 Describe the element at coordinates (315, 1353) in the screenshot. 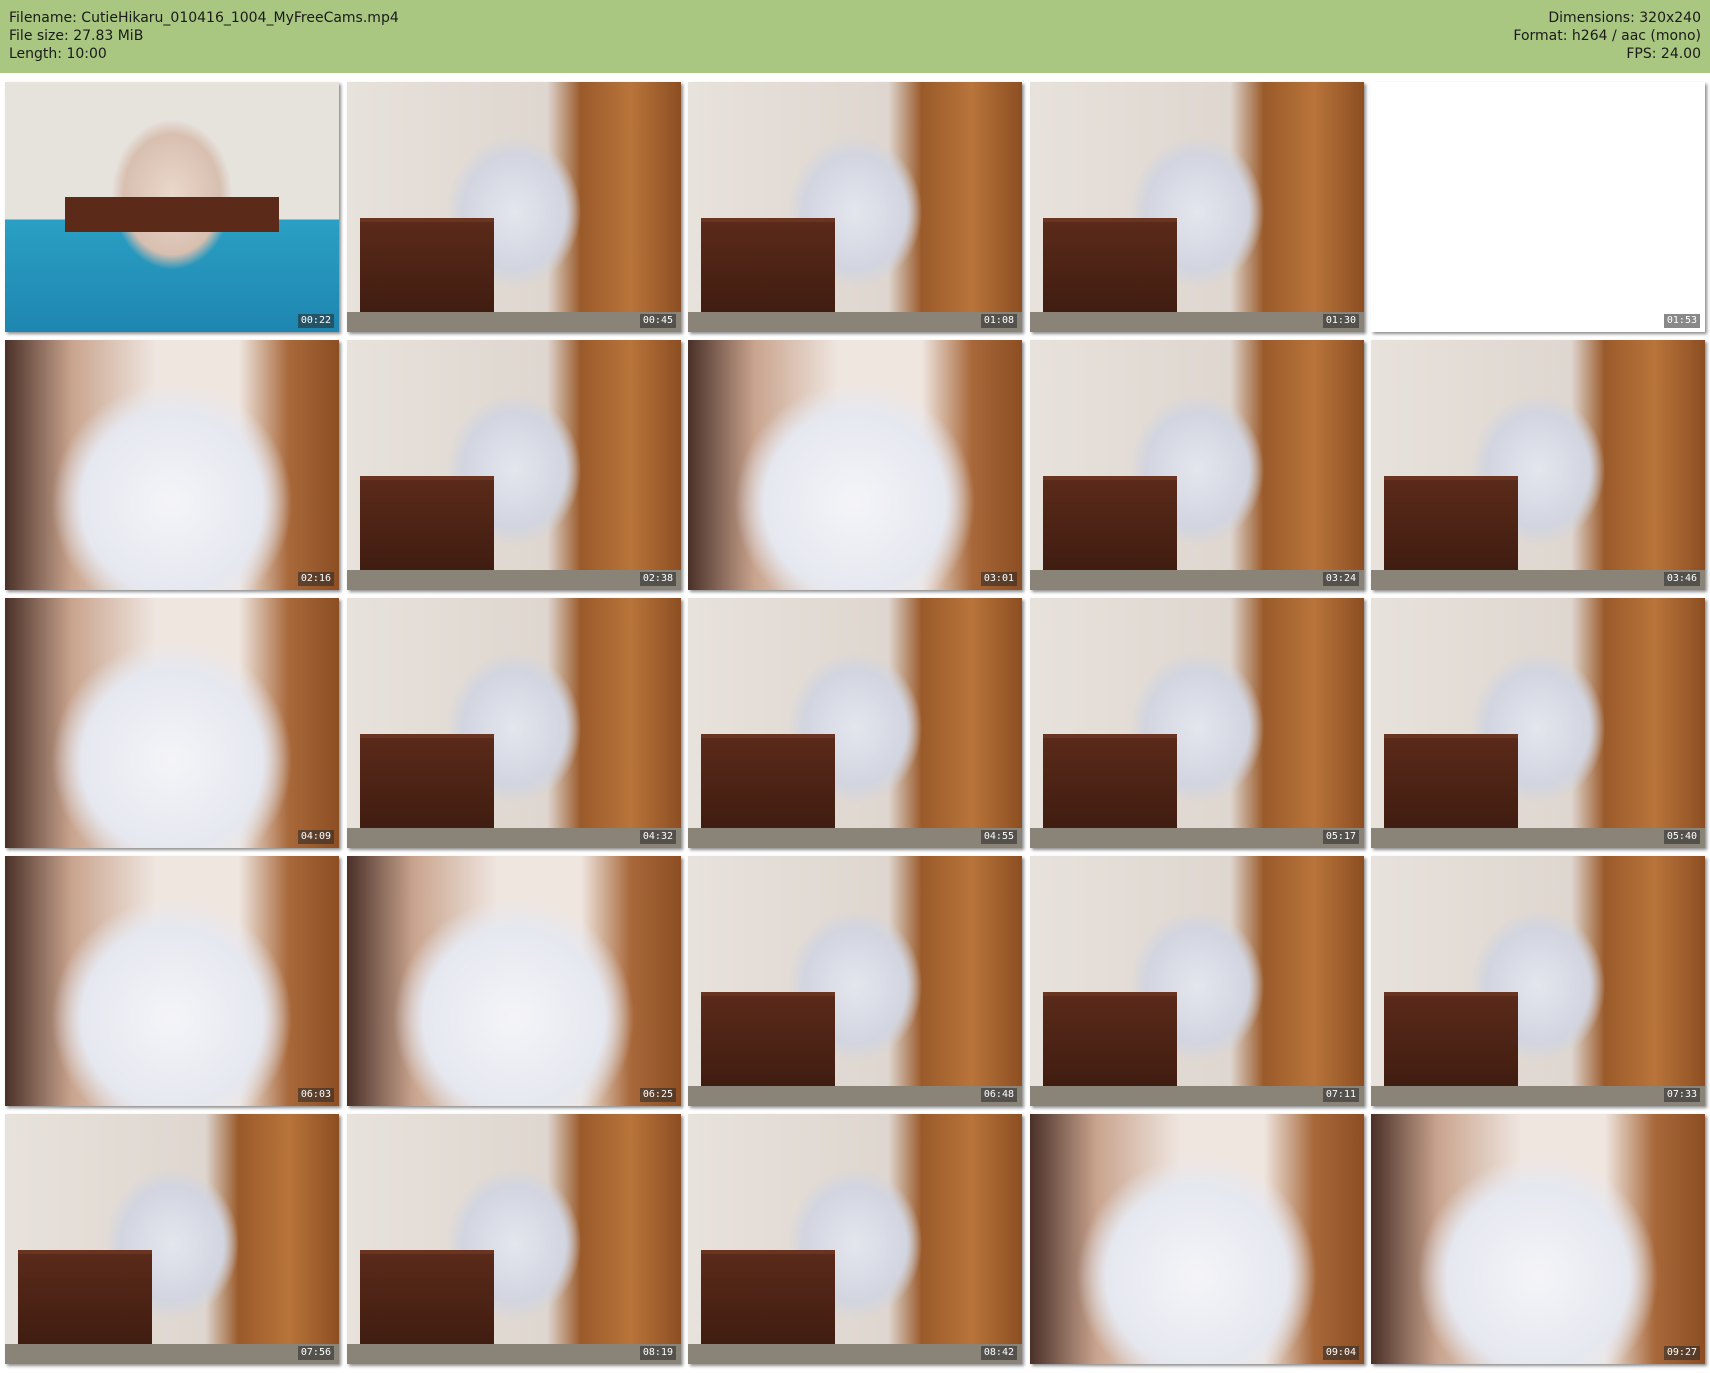

I see `thumbnail-timestamp: 07:56` at that location.